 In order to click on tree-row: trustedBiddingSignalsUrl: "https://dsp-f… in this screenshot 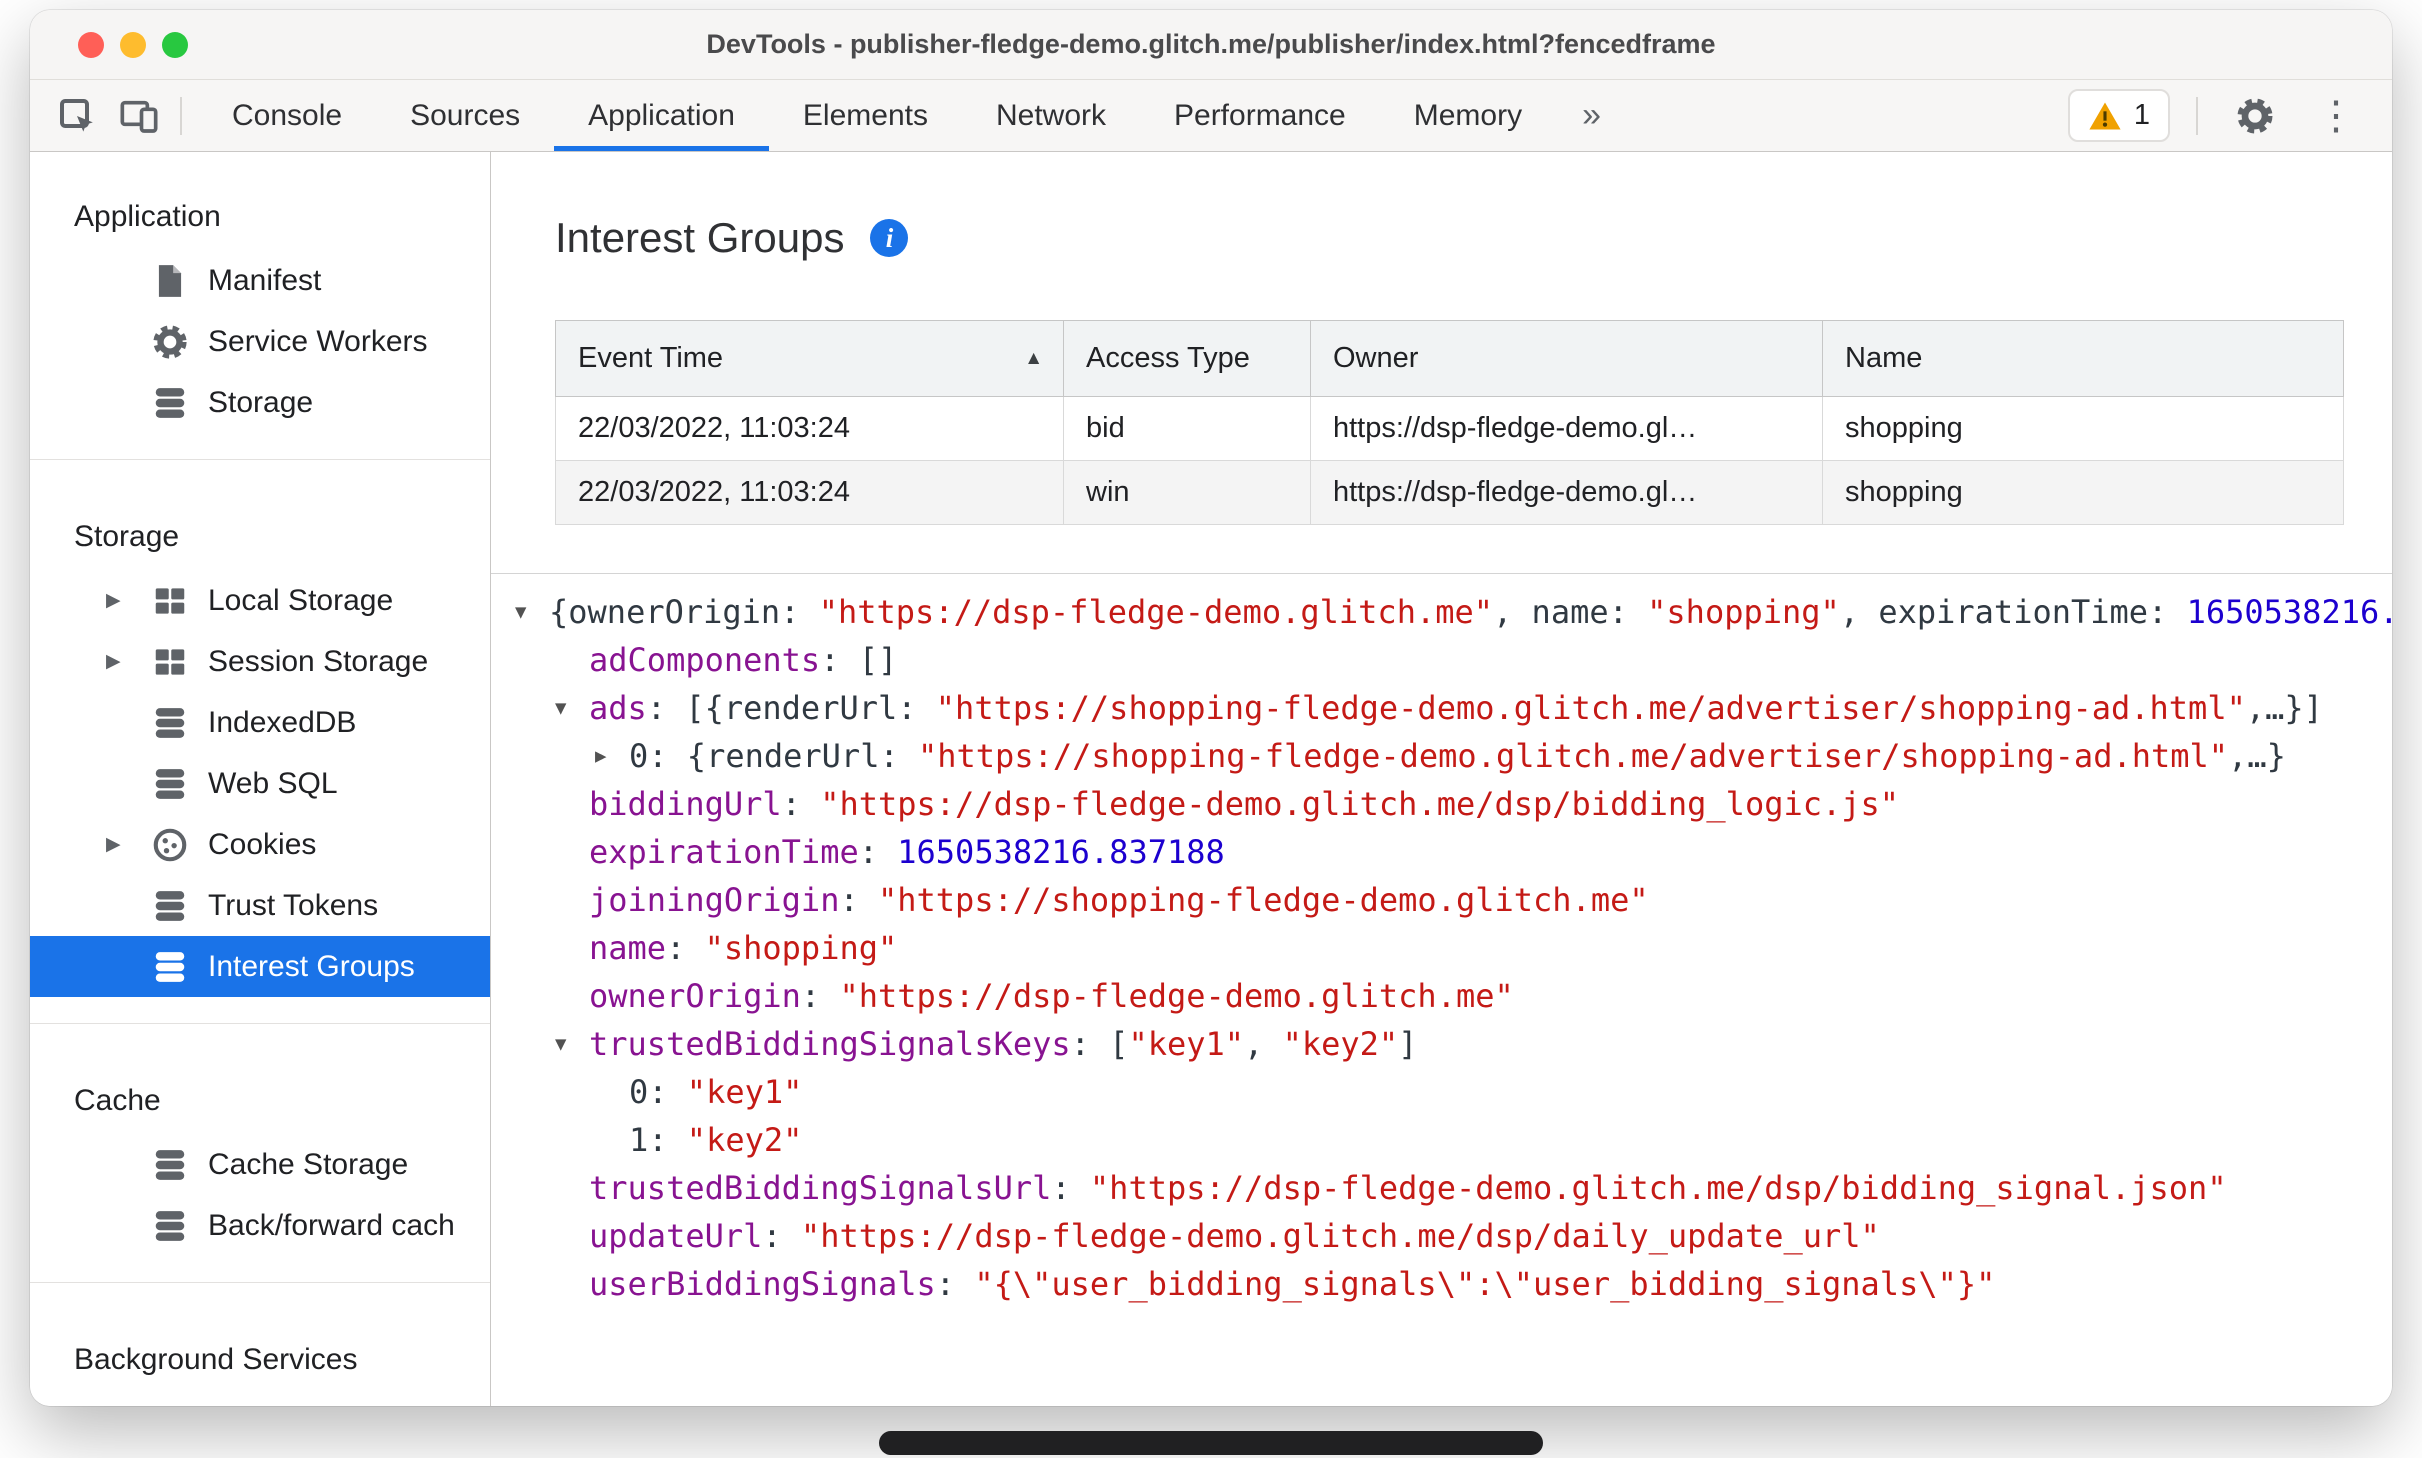, I will do `click(1441, 1188)`.